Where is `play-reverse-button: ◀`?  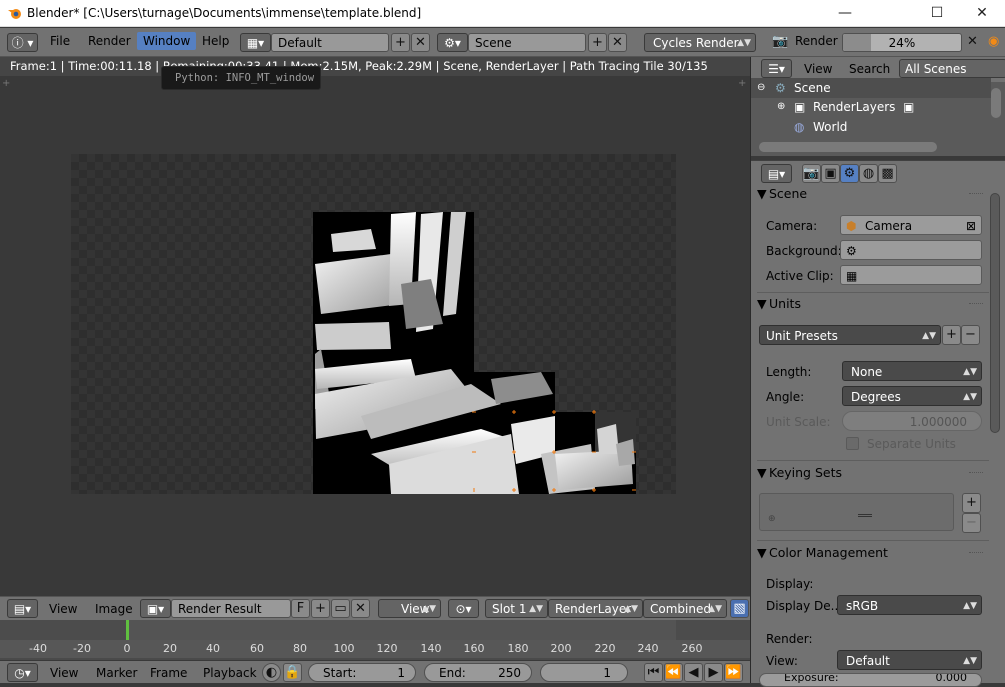 play-reverse-button: ◀ is located at coordinates (693, 672).